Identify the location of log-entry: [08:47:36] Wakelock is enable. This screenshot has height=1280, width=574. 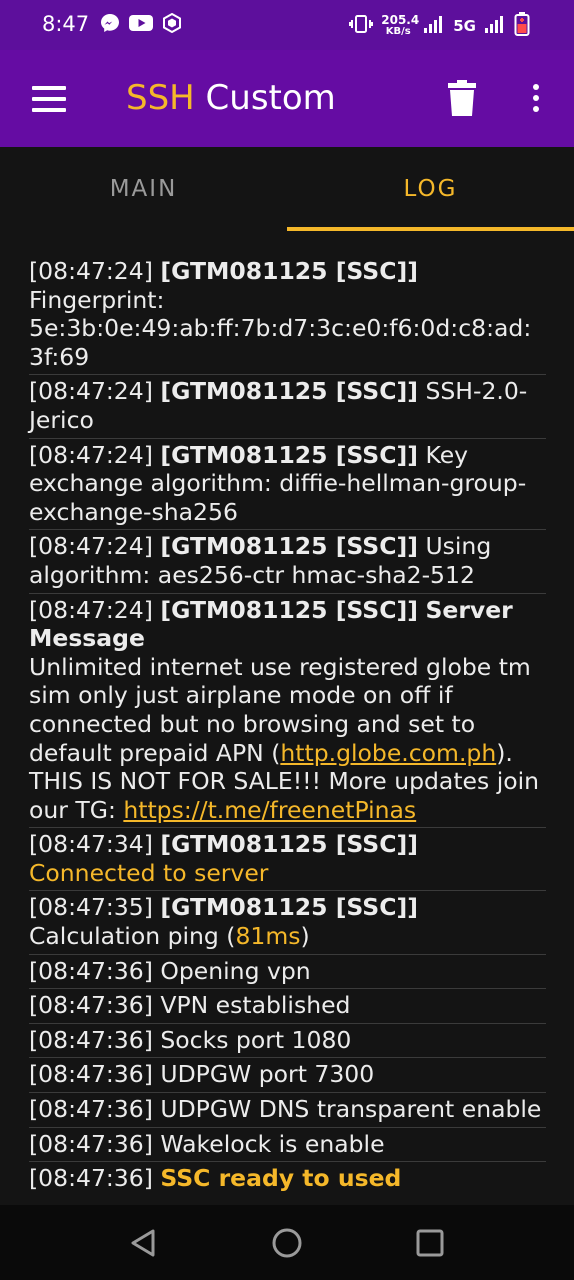
(287, 1145).